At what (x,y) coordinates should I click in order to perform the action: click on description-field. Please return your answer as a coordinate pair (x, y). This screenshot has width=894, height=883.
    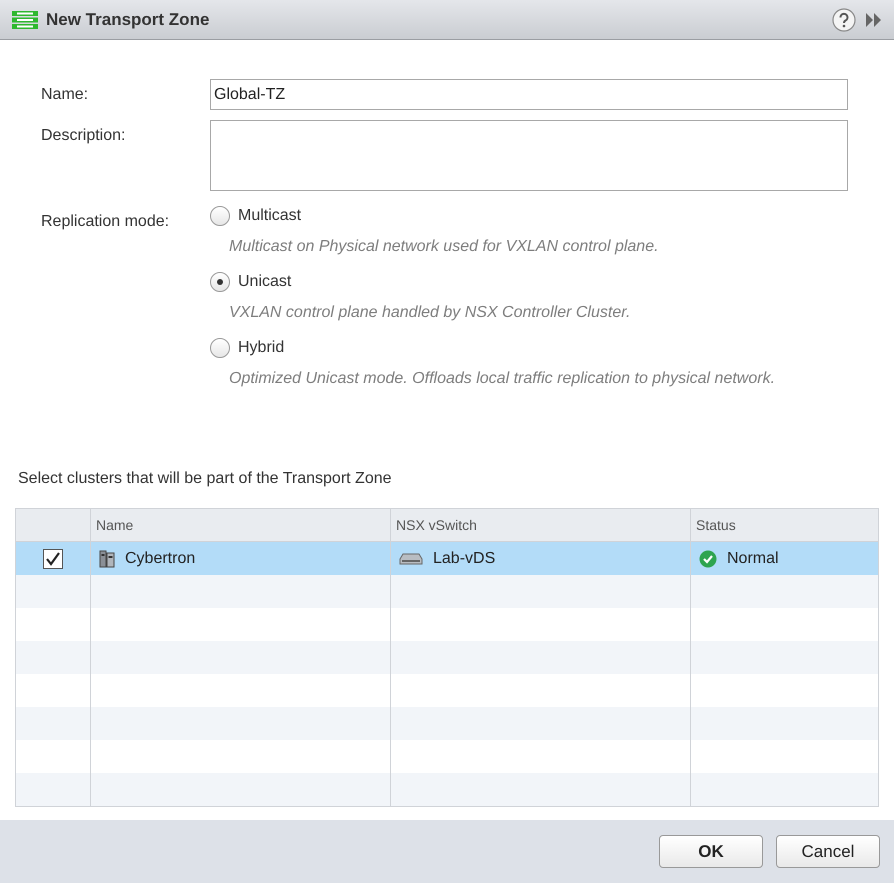
    Looking at the image, I should click on (529, 155).